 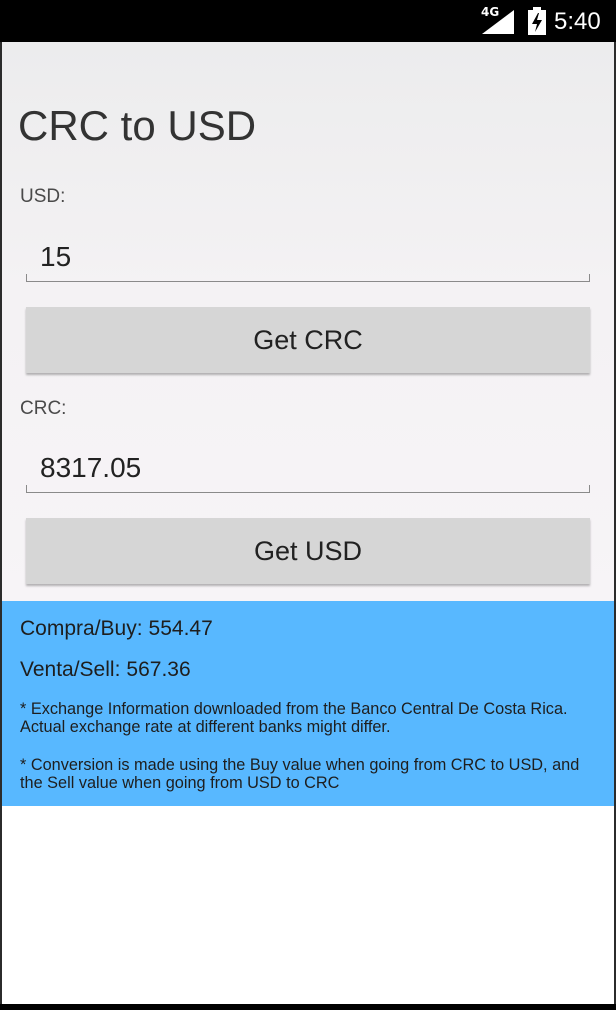 I want to click on sell-rate-row: Venta/Sell: 567.36, so click(x=105, y=670).